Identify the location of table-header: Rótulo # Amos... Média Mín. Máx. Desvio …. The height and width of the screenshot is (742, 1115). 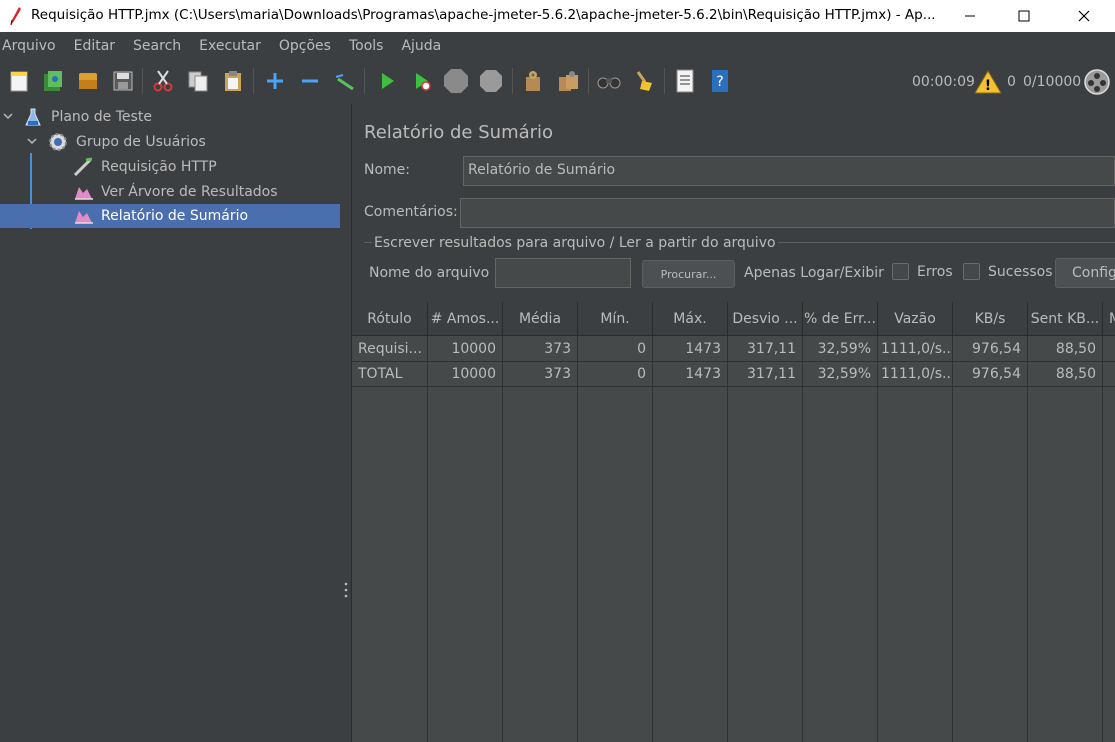
(733, 319).